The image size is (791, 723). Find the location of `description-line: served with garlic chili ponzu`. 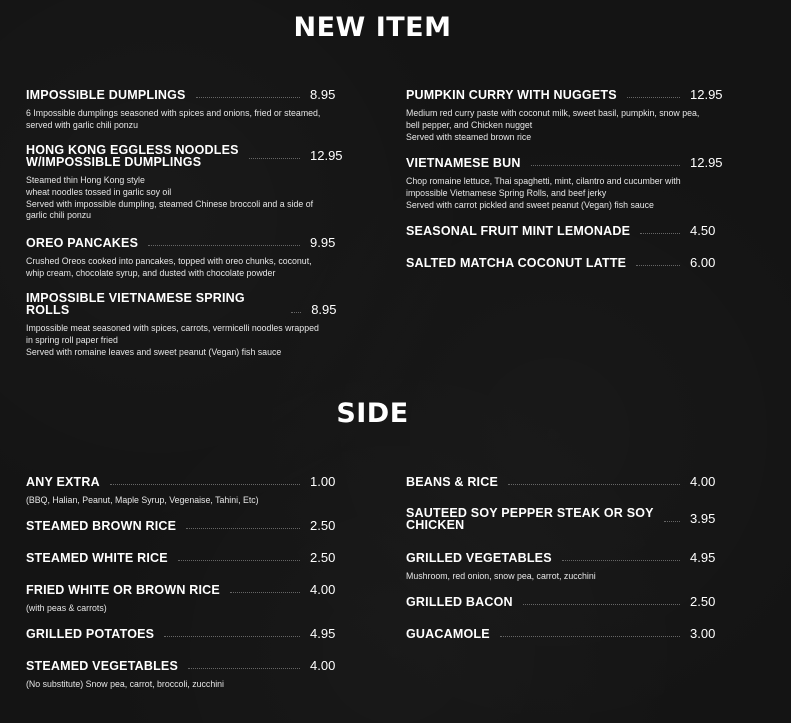

description-line: served with garlic chili ponzu is located at coordinates (82, 124).